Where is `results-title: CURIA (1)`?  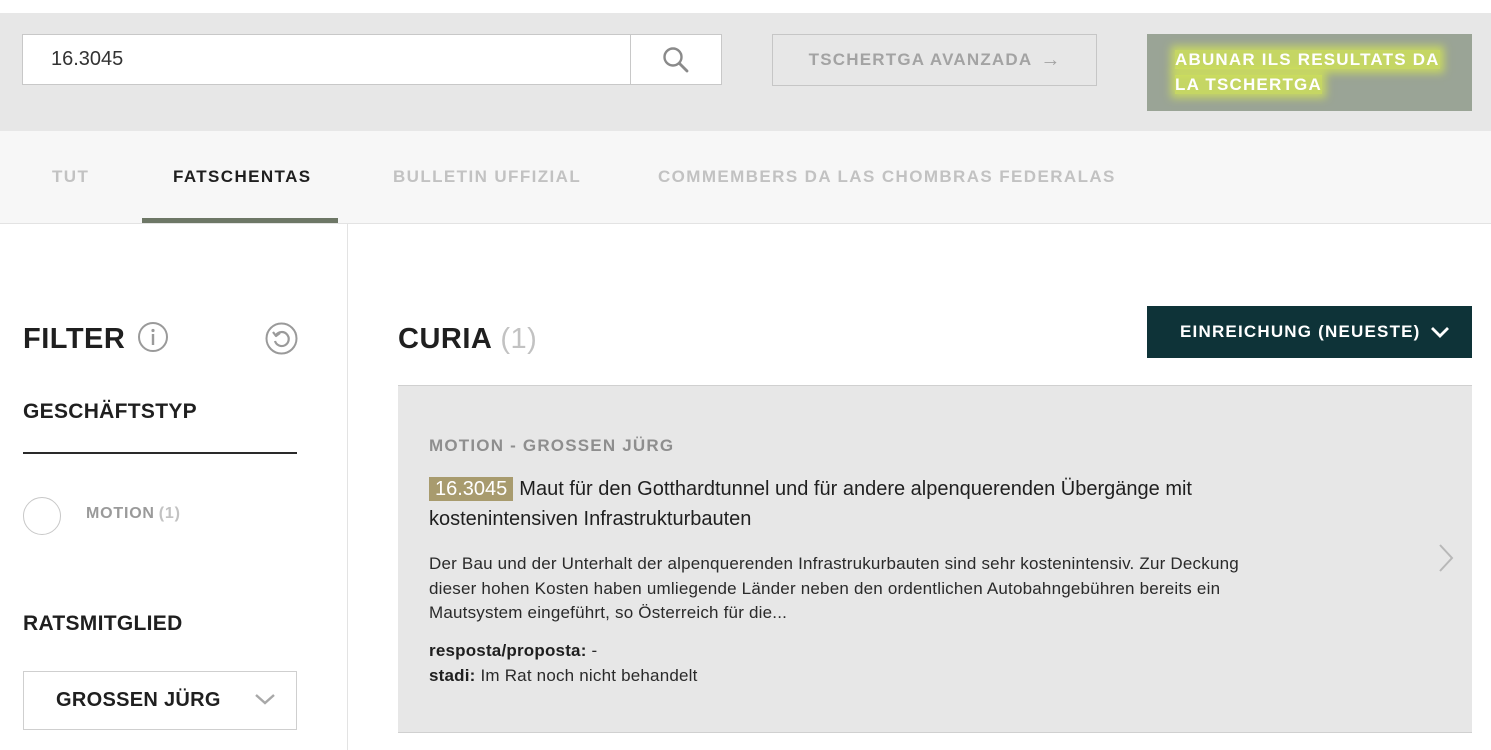
results-title: CURIA (1) is located at coordinates (467, 339).